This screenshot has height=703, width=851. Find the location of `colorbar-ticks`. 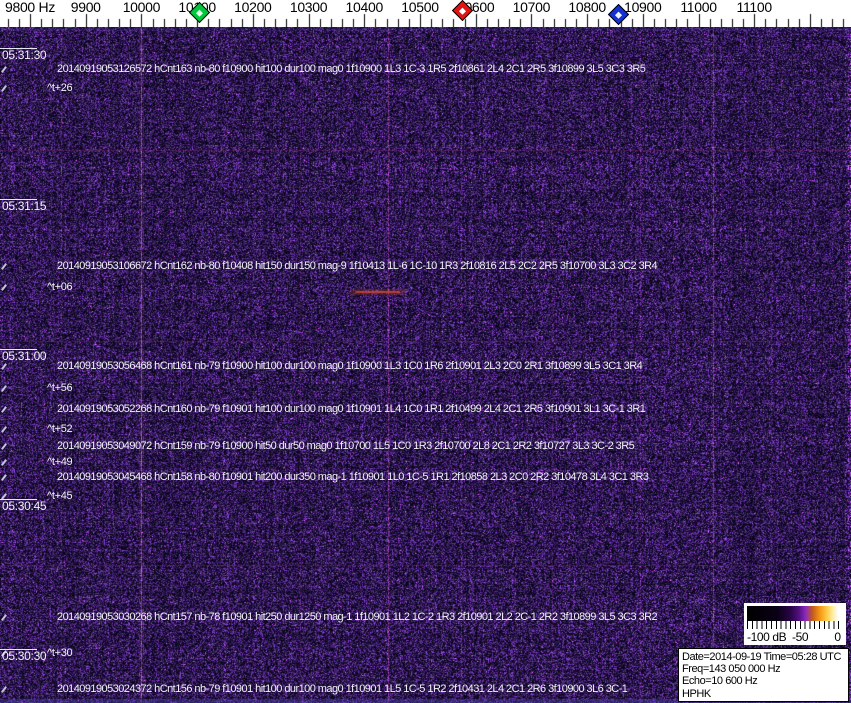

colorbar-ticks is located at coordinates (795, 625).